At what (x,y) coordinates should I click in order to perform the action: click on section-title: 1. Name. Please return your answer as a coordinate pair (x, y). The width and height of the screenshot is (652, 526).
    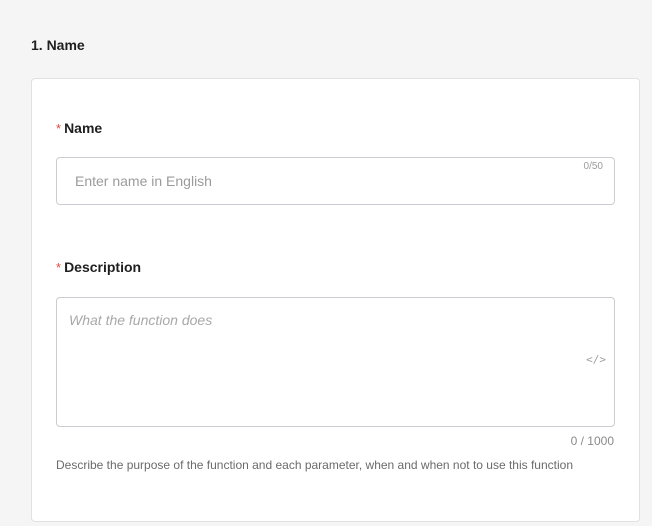
    Looking at the image, I should click on (58, 45).